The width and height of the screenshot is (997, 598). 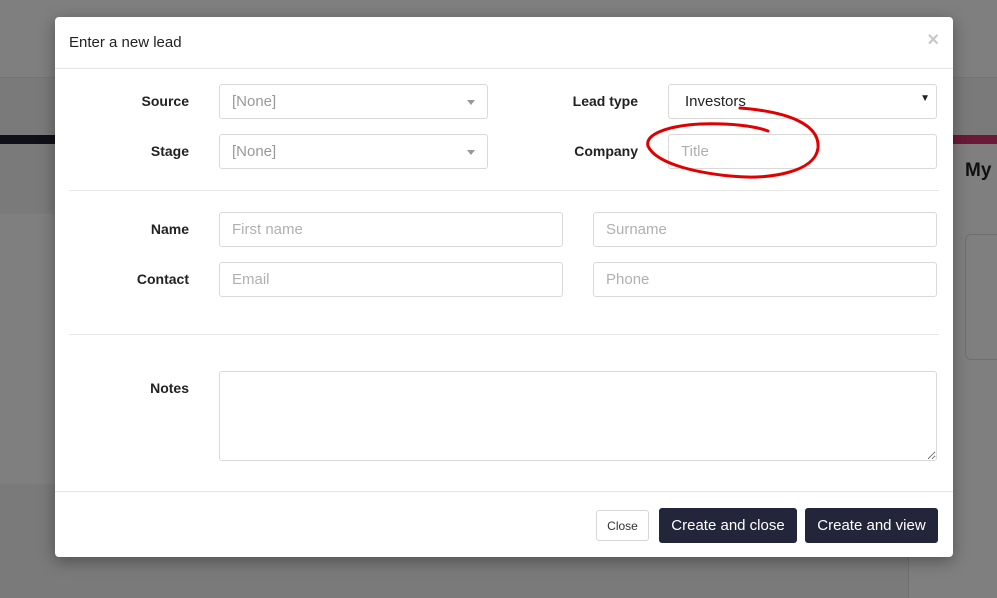 What do you see at coordinates (391, 279) in the screenshot?
I see `email-input` at bounding box center [391, 279].